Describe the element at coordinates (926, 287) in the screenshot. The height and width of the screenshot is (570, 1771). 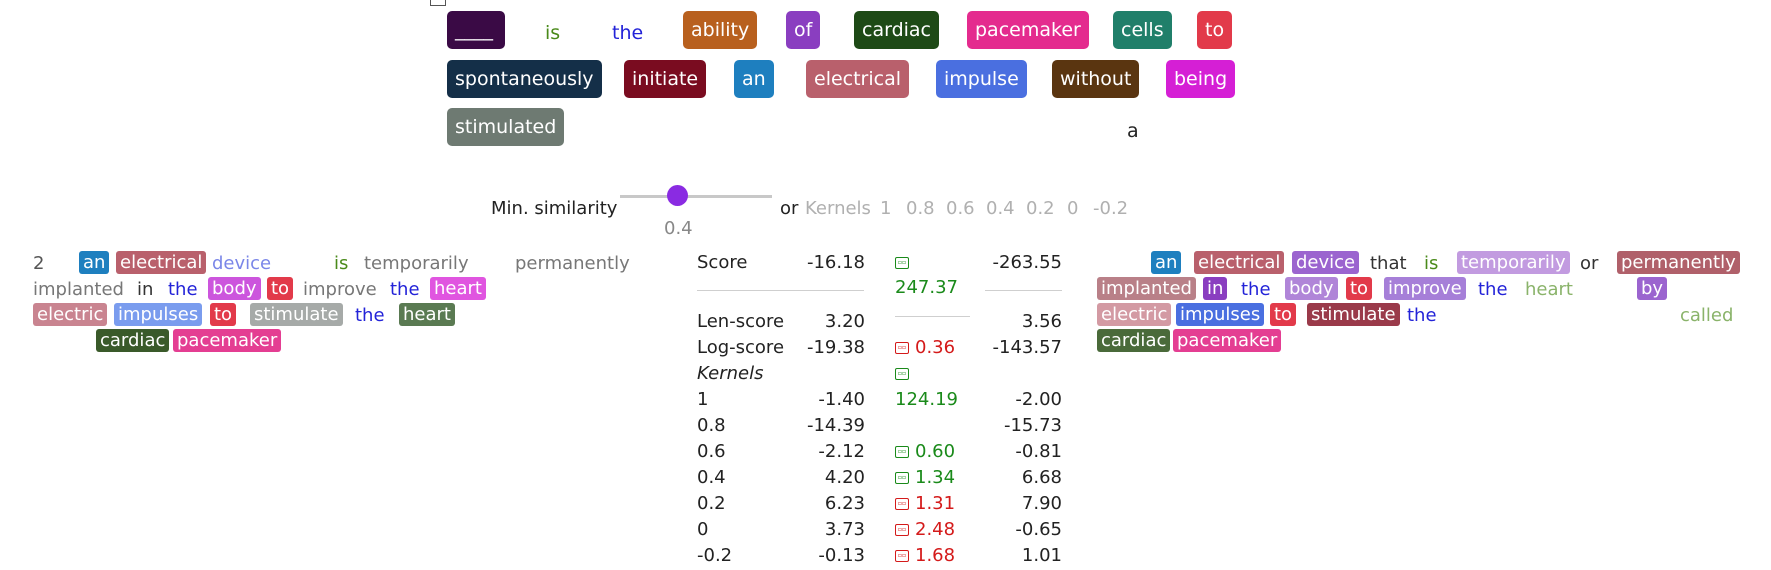
I see `score-delta-value: 247.37` at that location.